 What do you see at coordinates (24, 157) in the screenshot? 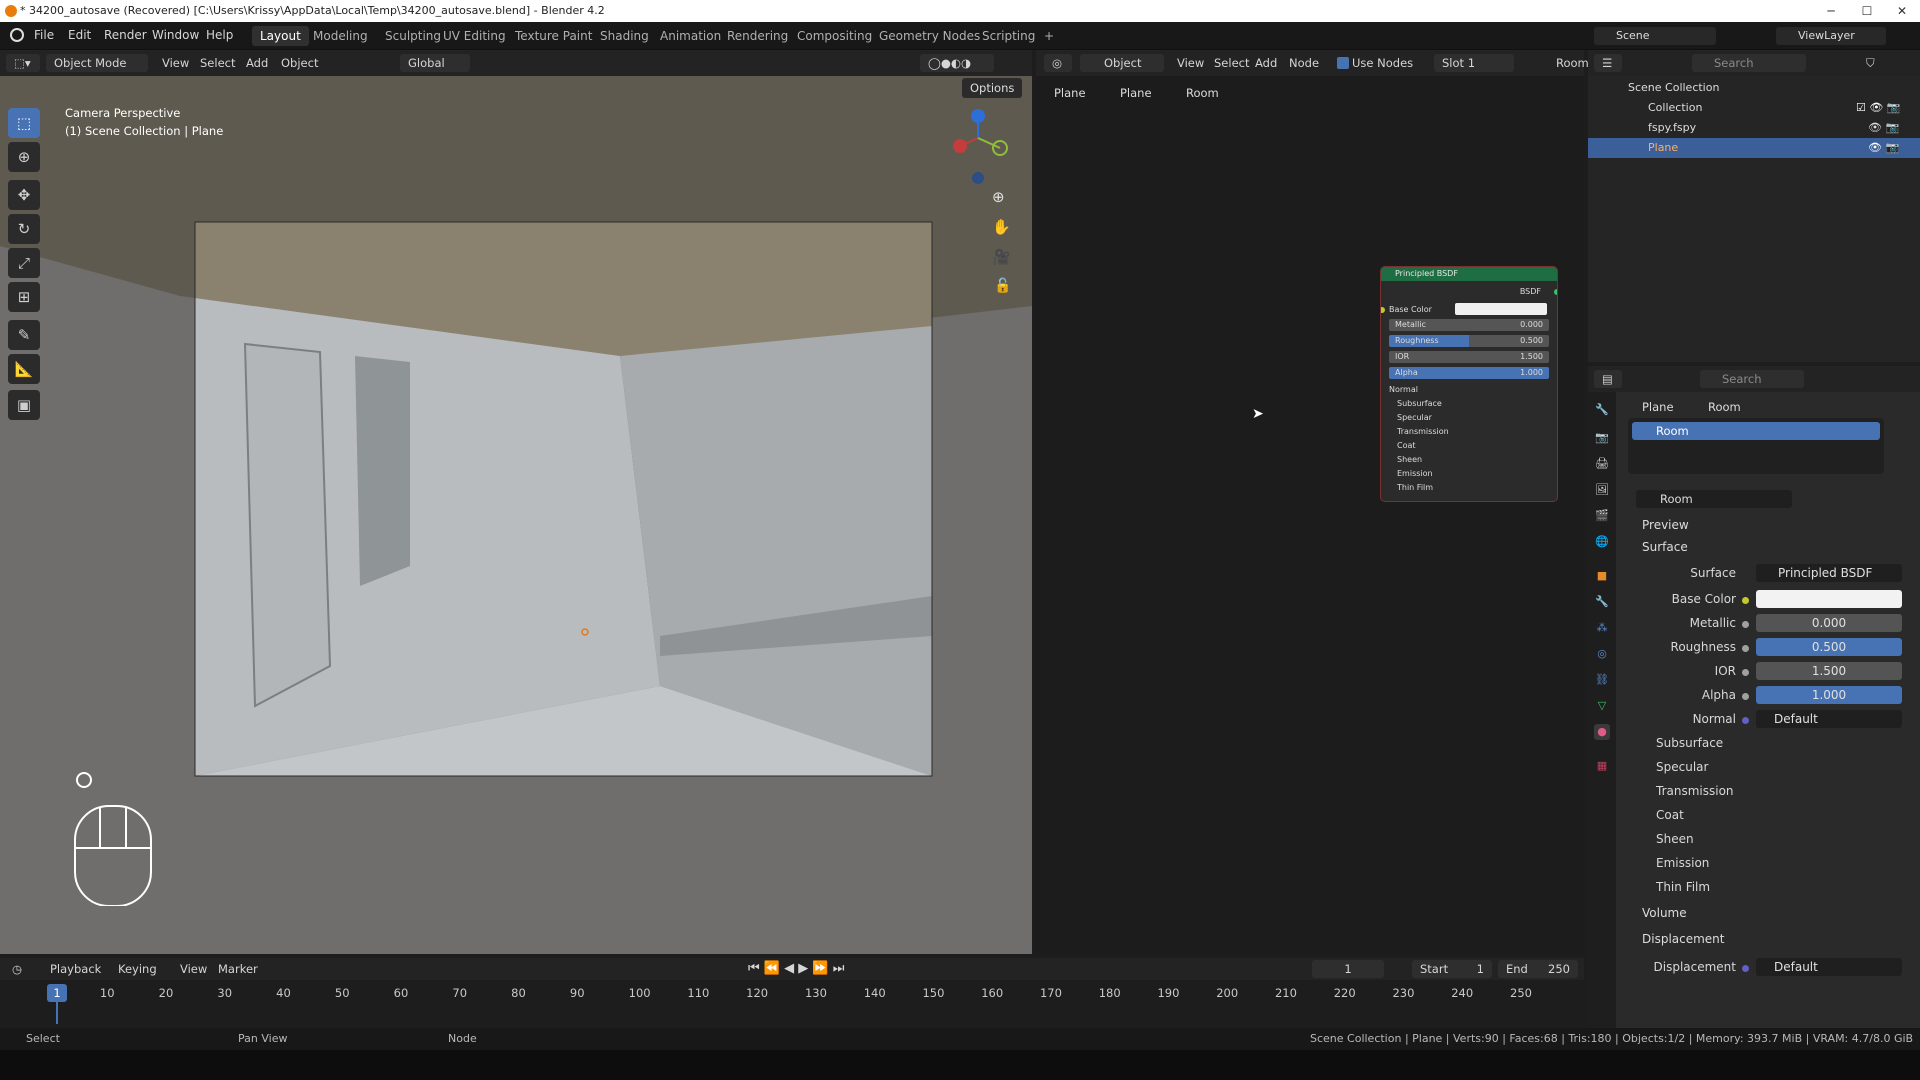
I see `cursor-tool: ⊕` at bounding box center [24, 157].